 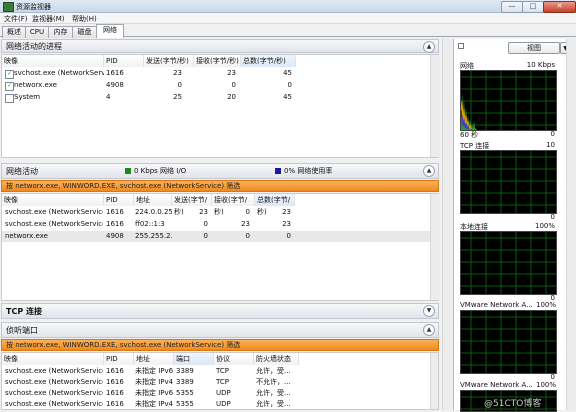 I want to click on io-legend-swatch, so click(x=128, y=171).